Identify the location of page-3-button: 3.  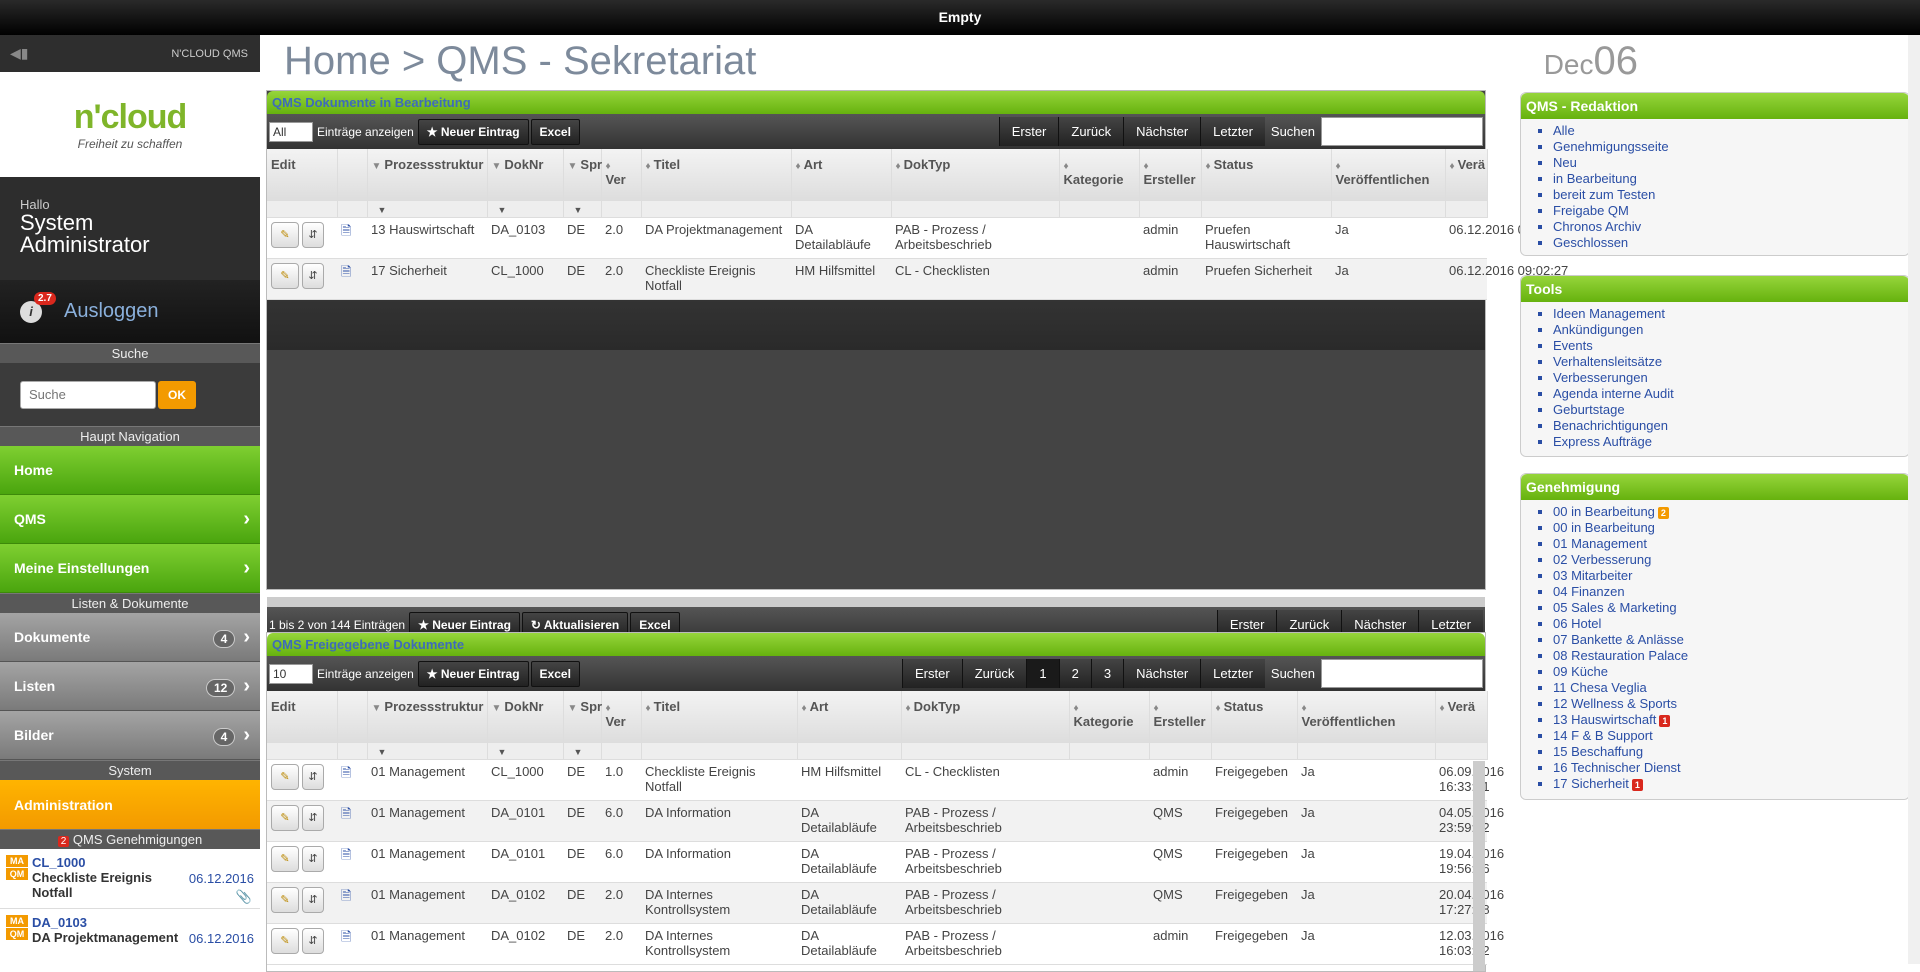
(1107, 673).